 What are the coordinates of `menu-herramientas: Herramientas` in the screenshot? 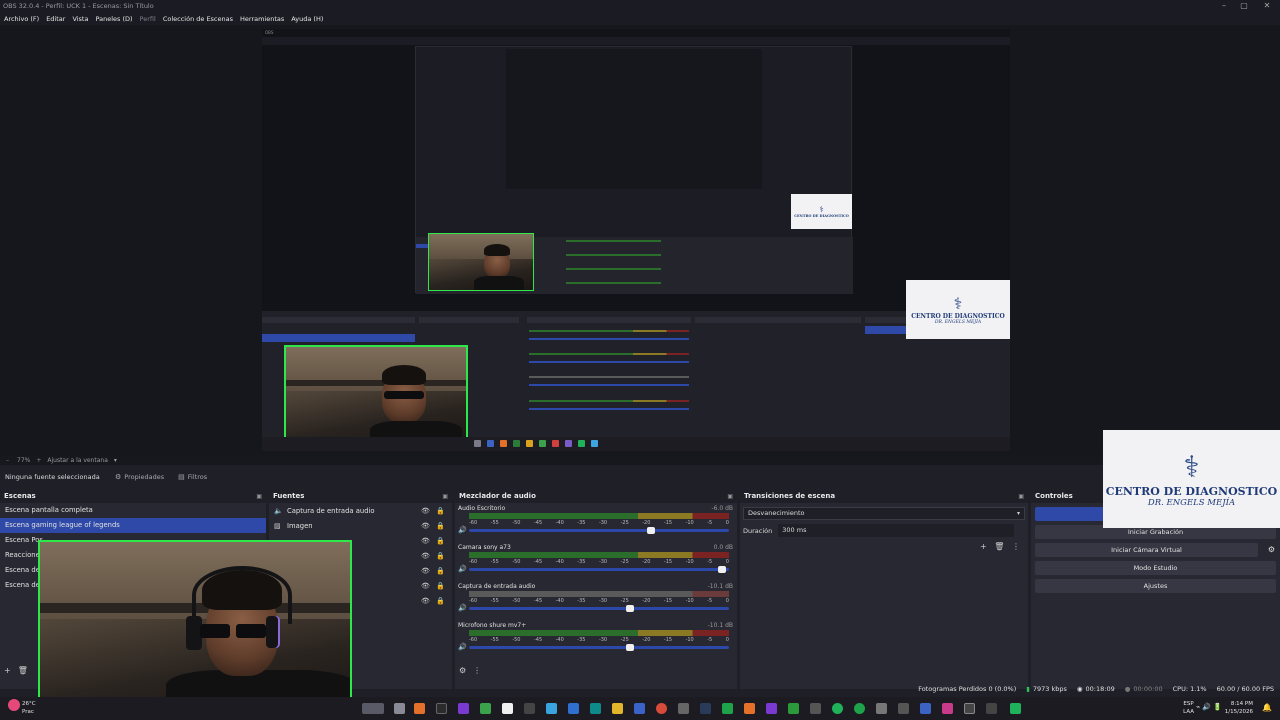 It's located at (262, 19).